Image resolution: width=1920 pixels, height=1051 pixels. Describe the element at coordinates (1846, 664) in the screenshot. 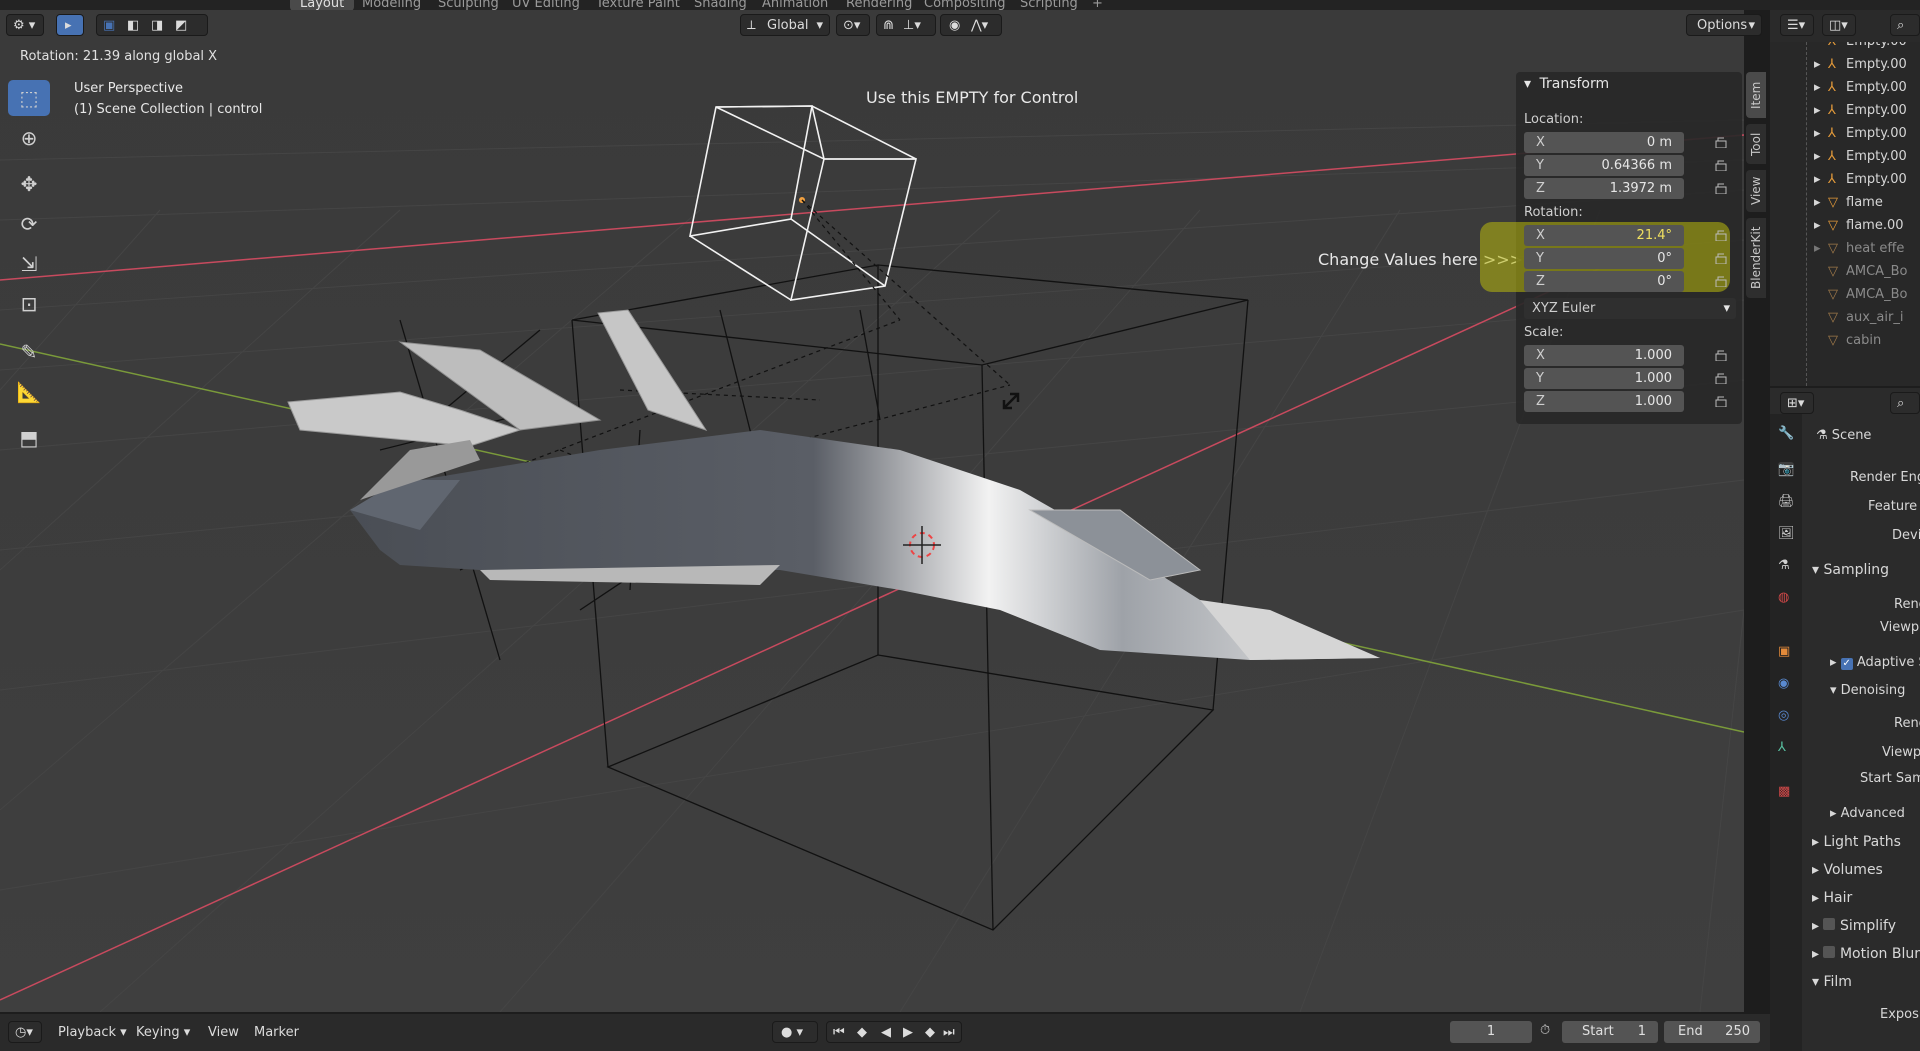

I see `checkbox-checked-icon: ✓` at that location.